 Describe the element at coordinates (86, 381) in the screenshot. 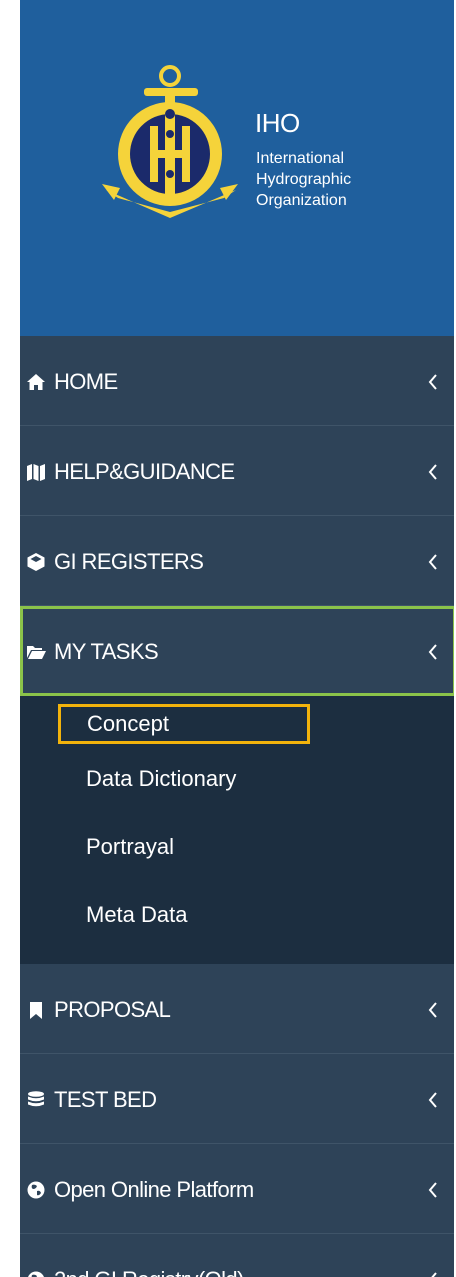

I see `menu-item-label: HOME` at that location.